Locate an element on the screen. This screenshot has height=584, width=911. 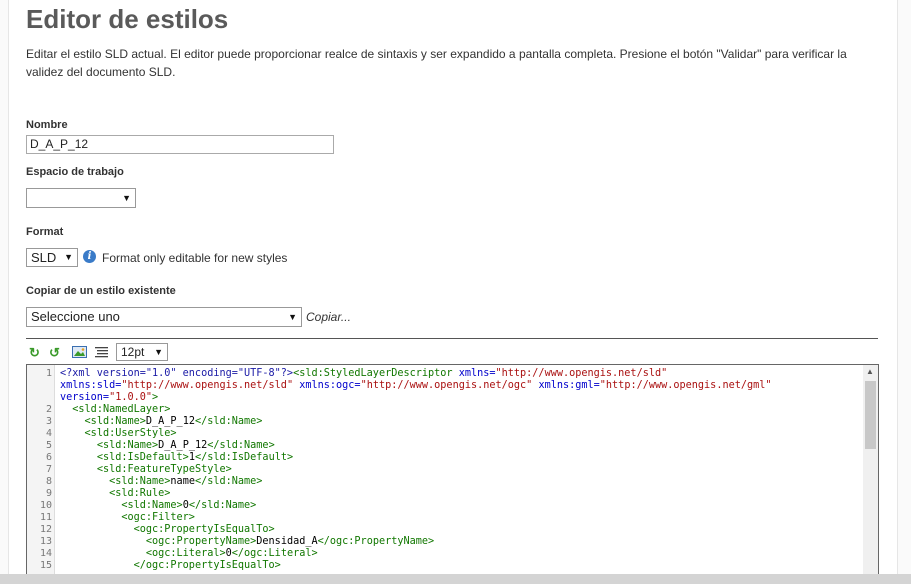
line-number: 13 is located at coordinates (45, 541).